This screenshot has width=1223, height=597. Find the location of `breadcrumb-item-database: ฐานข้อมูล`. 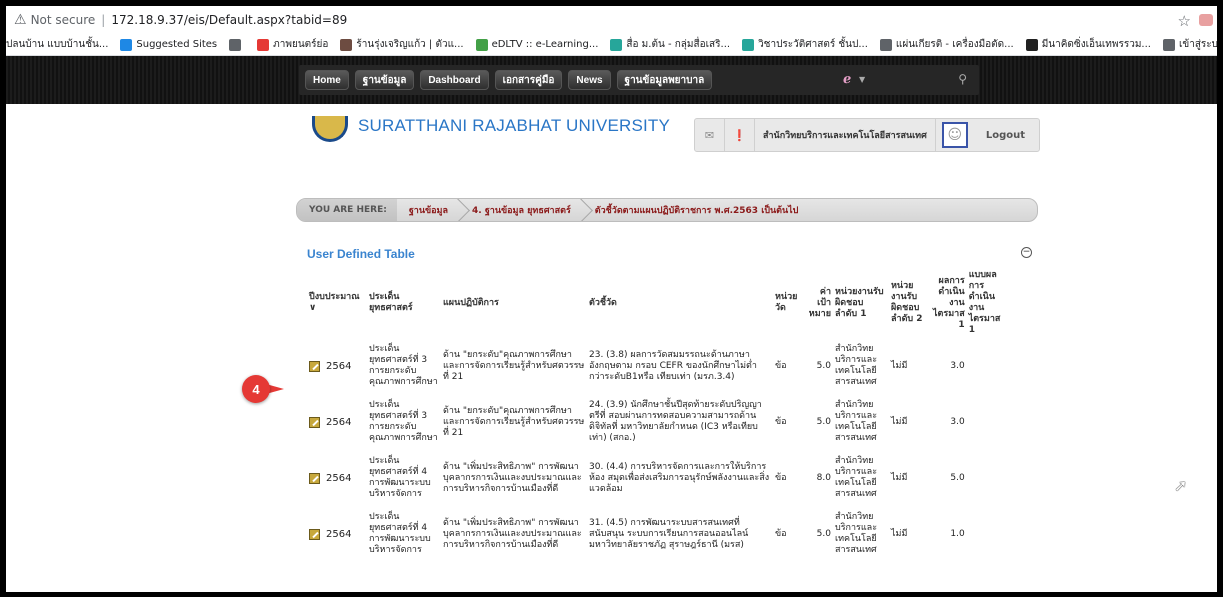

breadcrumb-item-database: ฐานข้อมูล is located at coordinates (428, 210).